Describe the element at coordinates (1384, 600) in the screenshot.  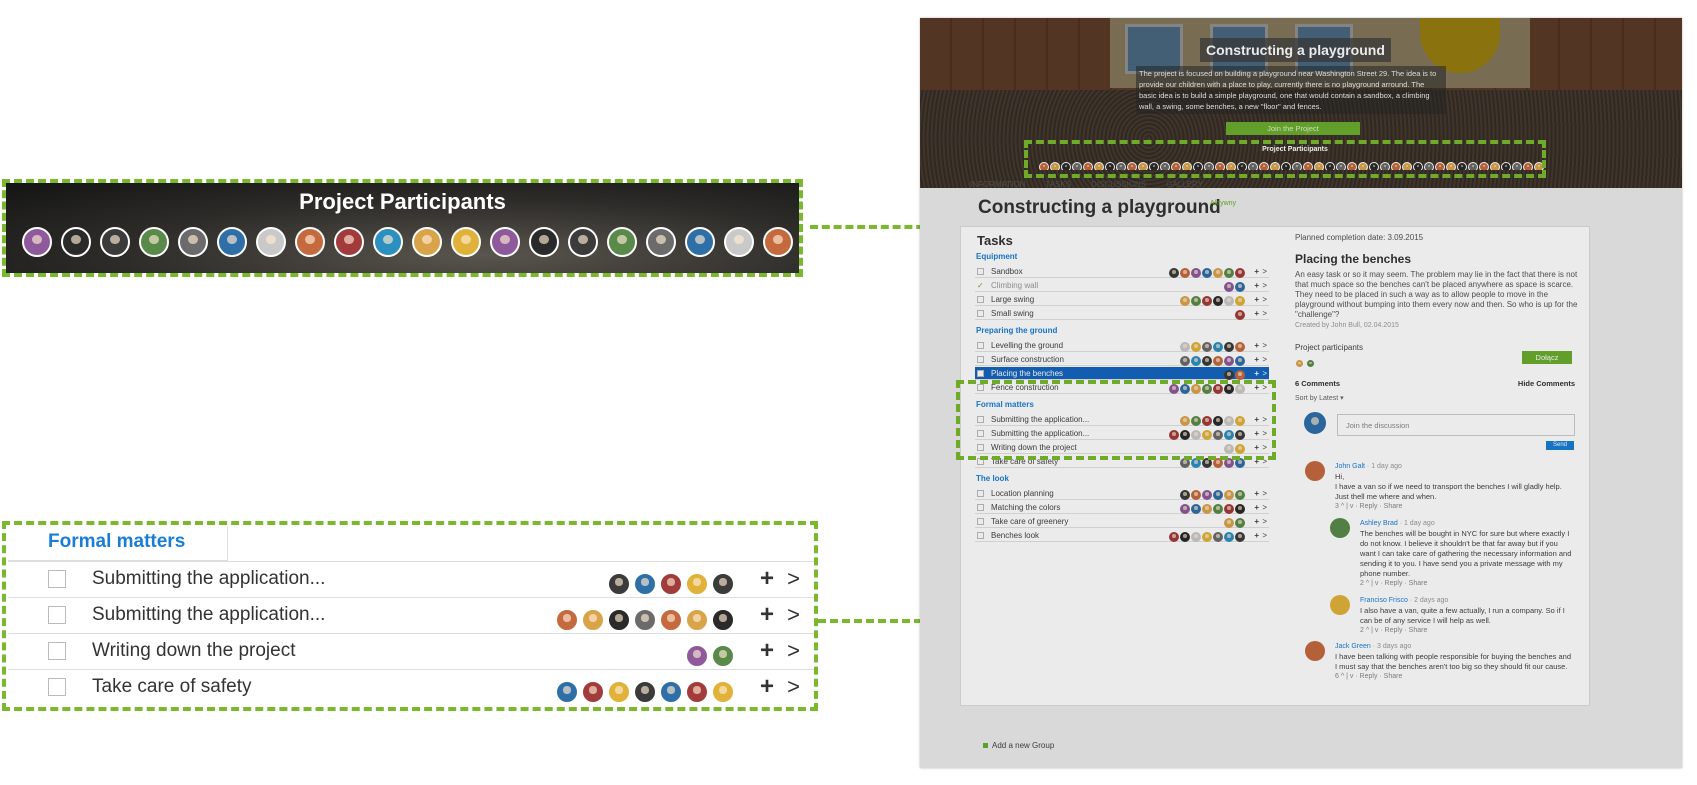
I see `comment-author: Franciso Frisco` at that location.